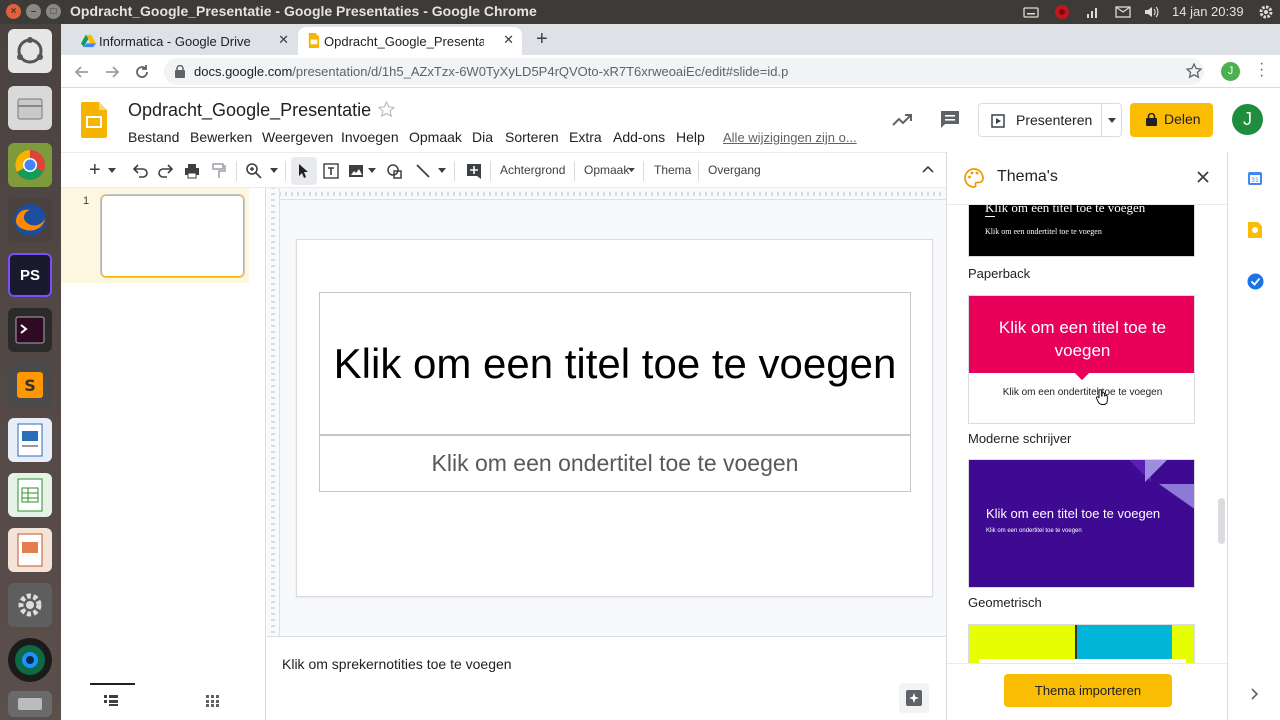  What do you see at coordinates (33, 11) in the screenshot?
I see `window-minimize-button: –` at bounding box center [33, 11].